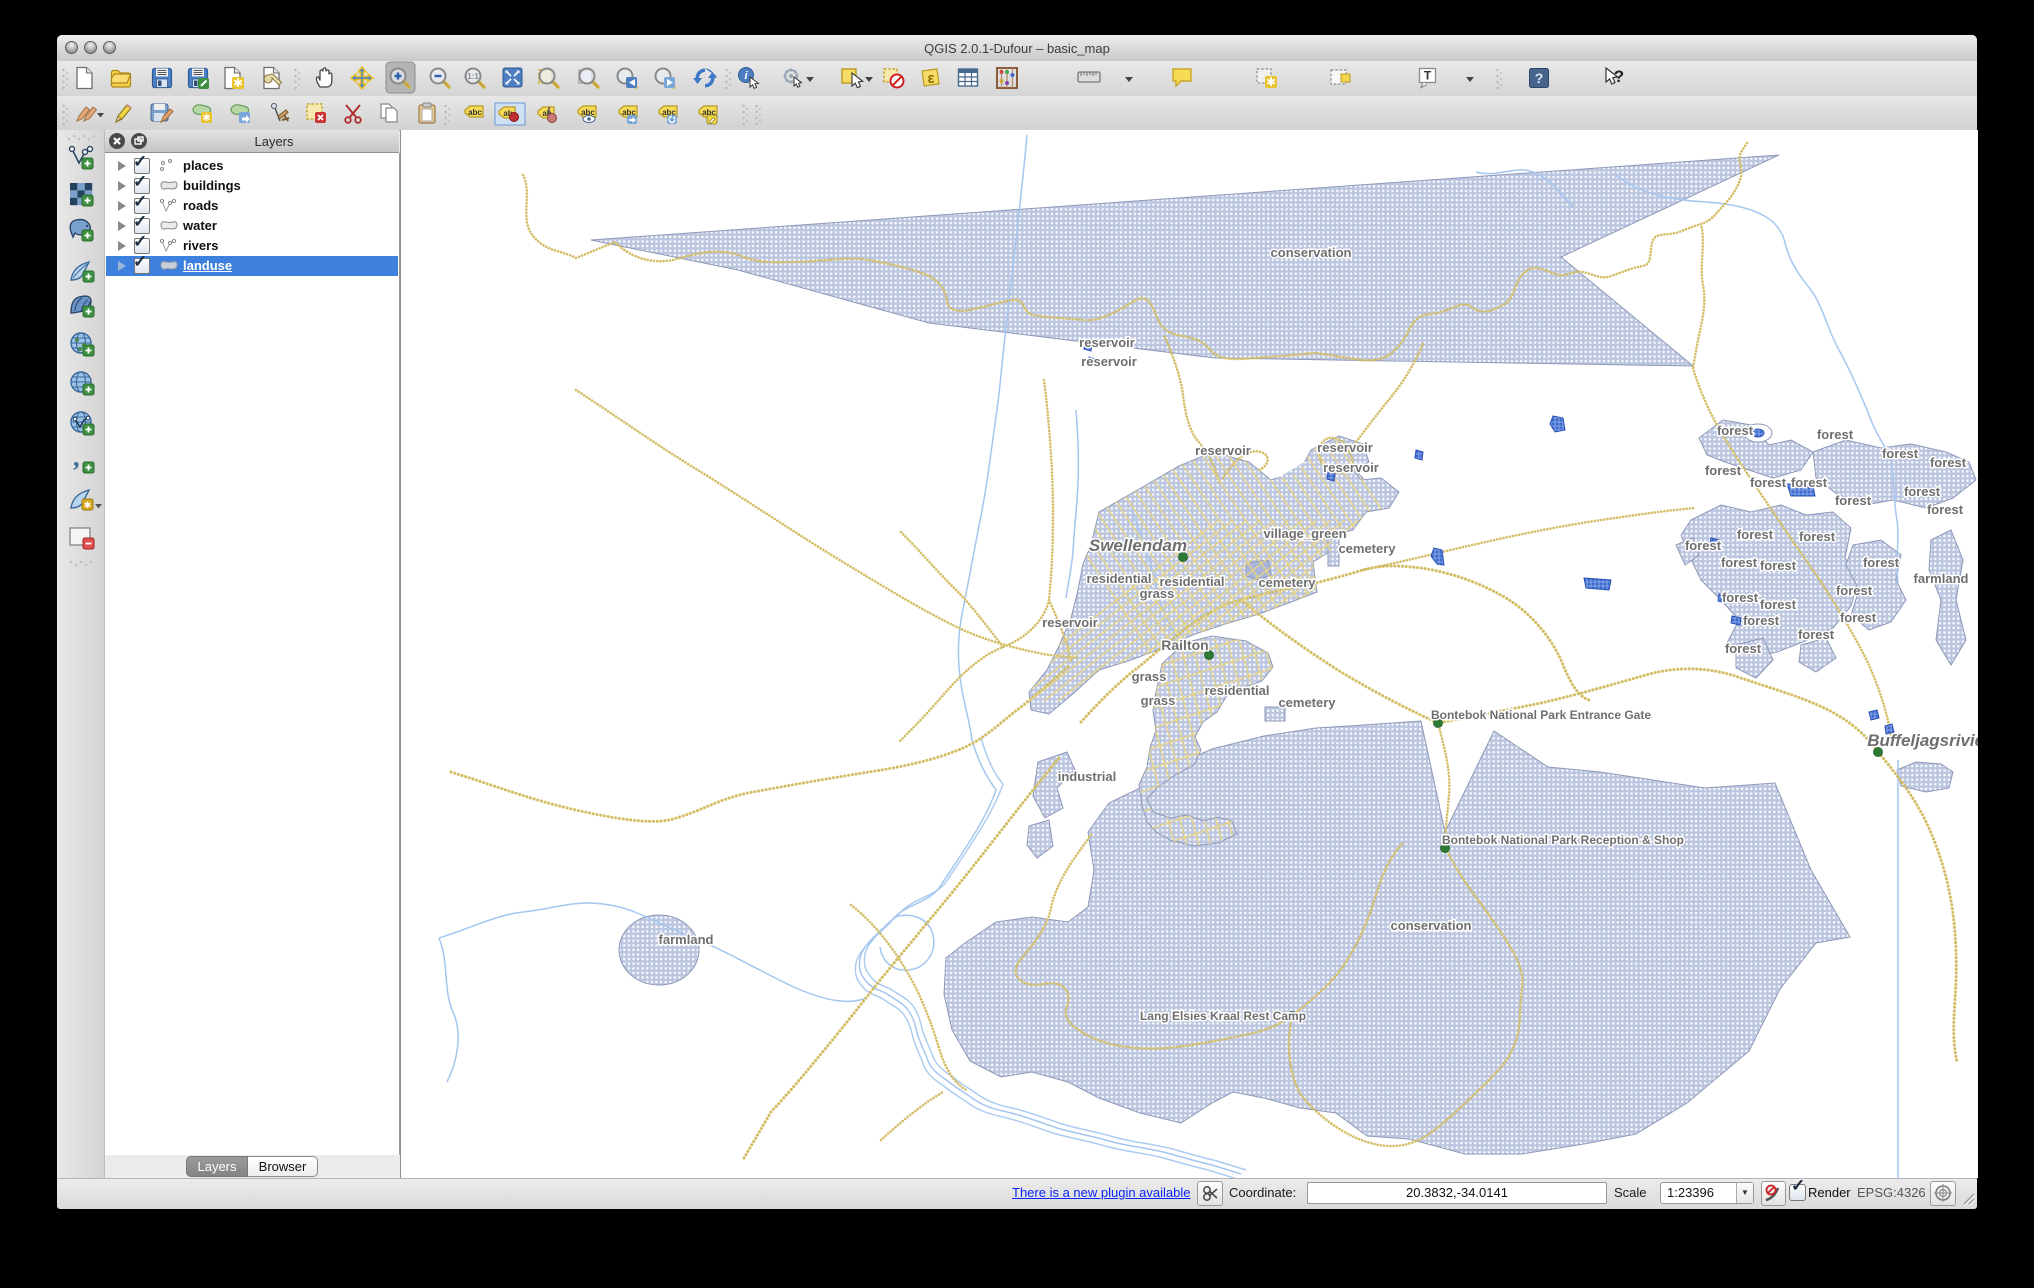 This screenshot has height=1288, width=2034. What do you see at coordinates (1541, 715) in the screenshot?
I see `svg-text:Bontebok National Park Entranc: Bontebok National Park Entrance Gate` at bounding box center [1541, 715].